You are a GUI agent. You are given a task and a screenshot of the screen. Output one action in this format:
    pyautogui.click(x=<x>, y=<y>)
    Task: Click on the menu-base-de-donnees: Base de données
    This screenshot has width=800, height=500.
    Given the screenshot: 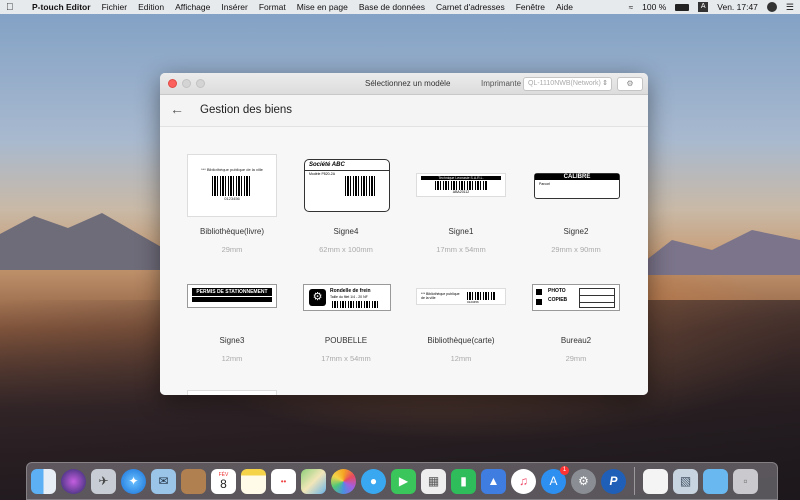 What is the action you would take?
    pyautogui.click(x=392, y=7)
    